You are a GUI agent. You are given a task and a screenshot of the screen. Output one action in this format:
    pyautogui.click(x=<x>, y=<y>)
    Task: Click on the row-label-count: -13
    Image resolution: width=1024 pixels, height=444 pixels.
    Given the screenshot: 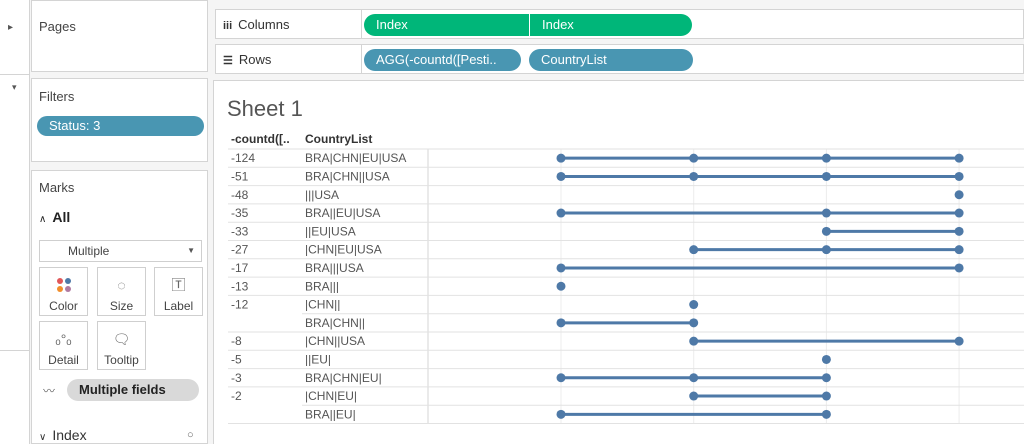 What is the action you would take?
    pyautogui.click(x=240, y=286)
    